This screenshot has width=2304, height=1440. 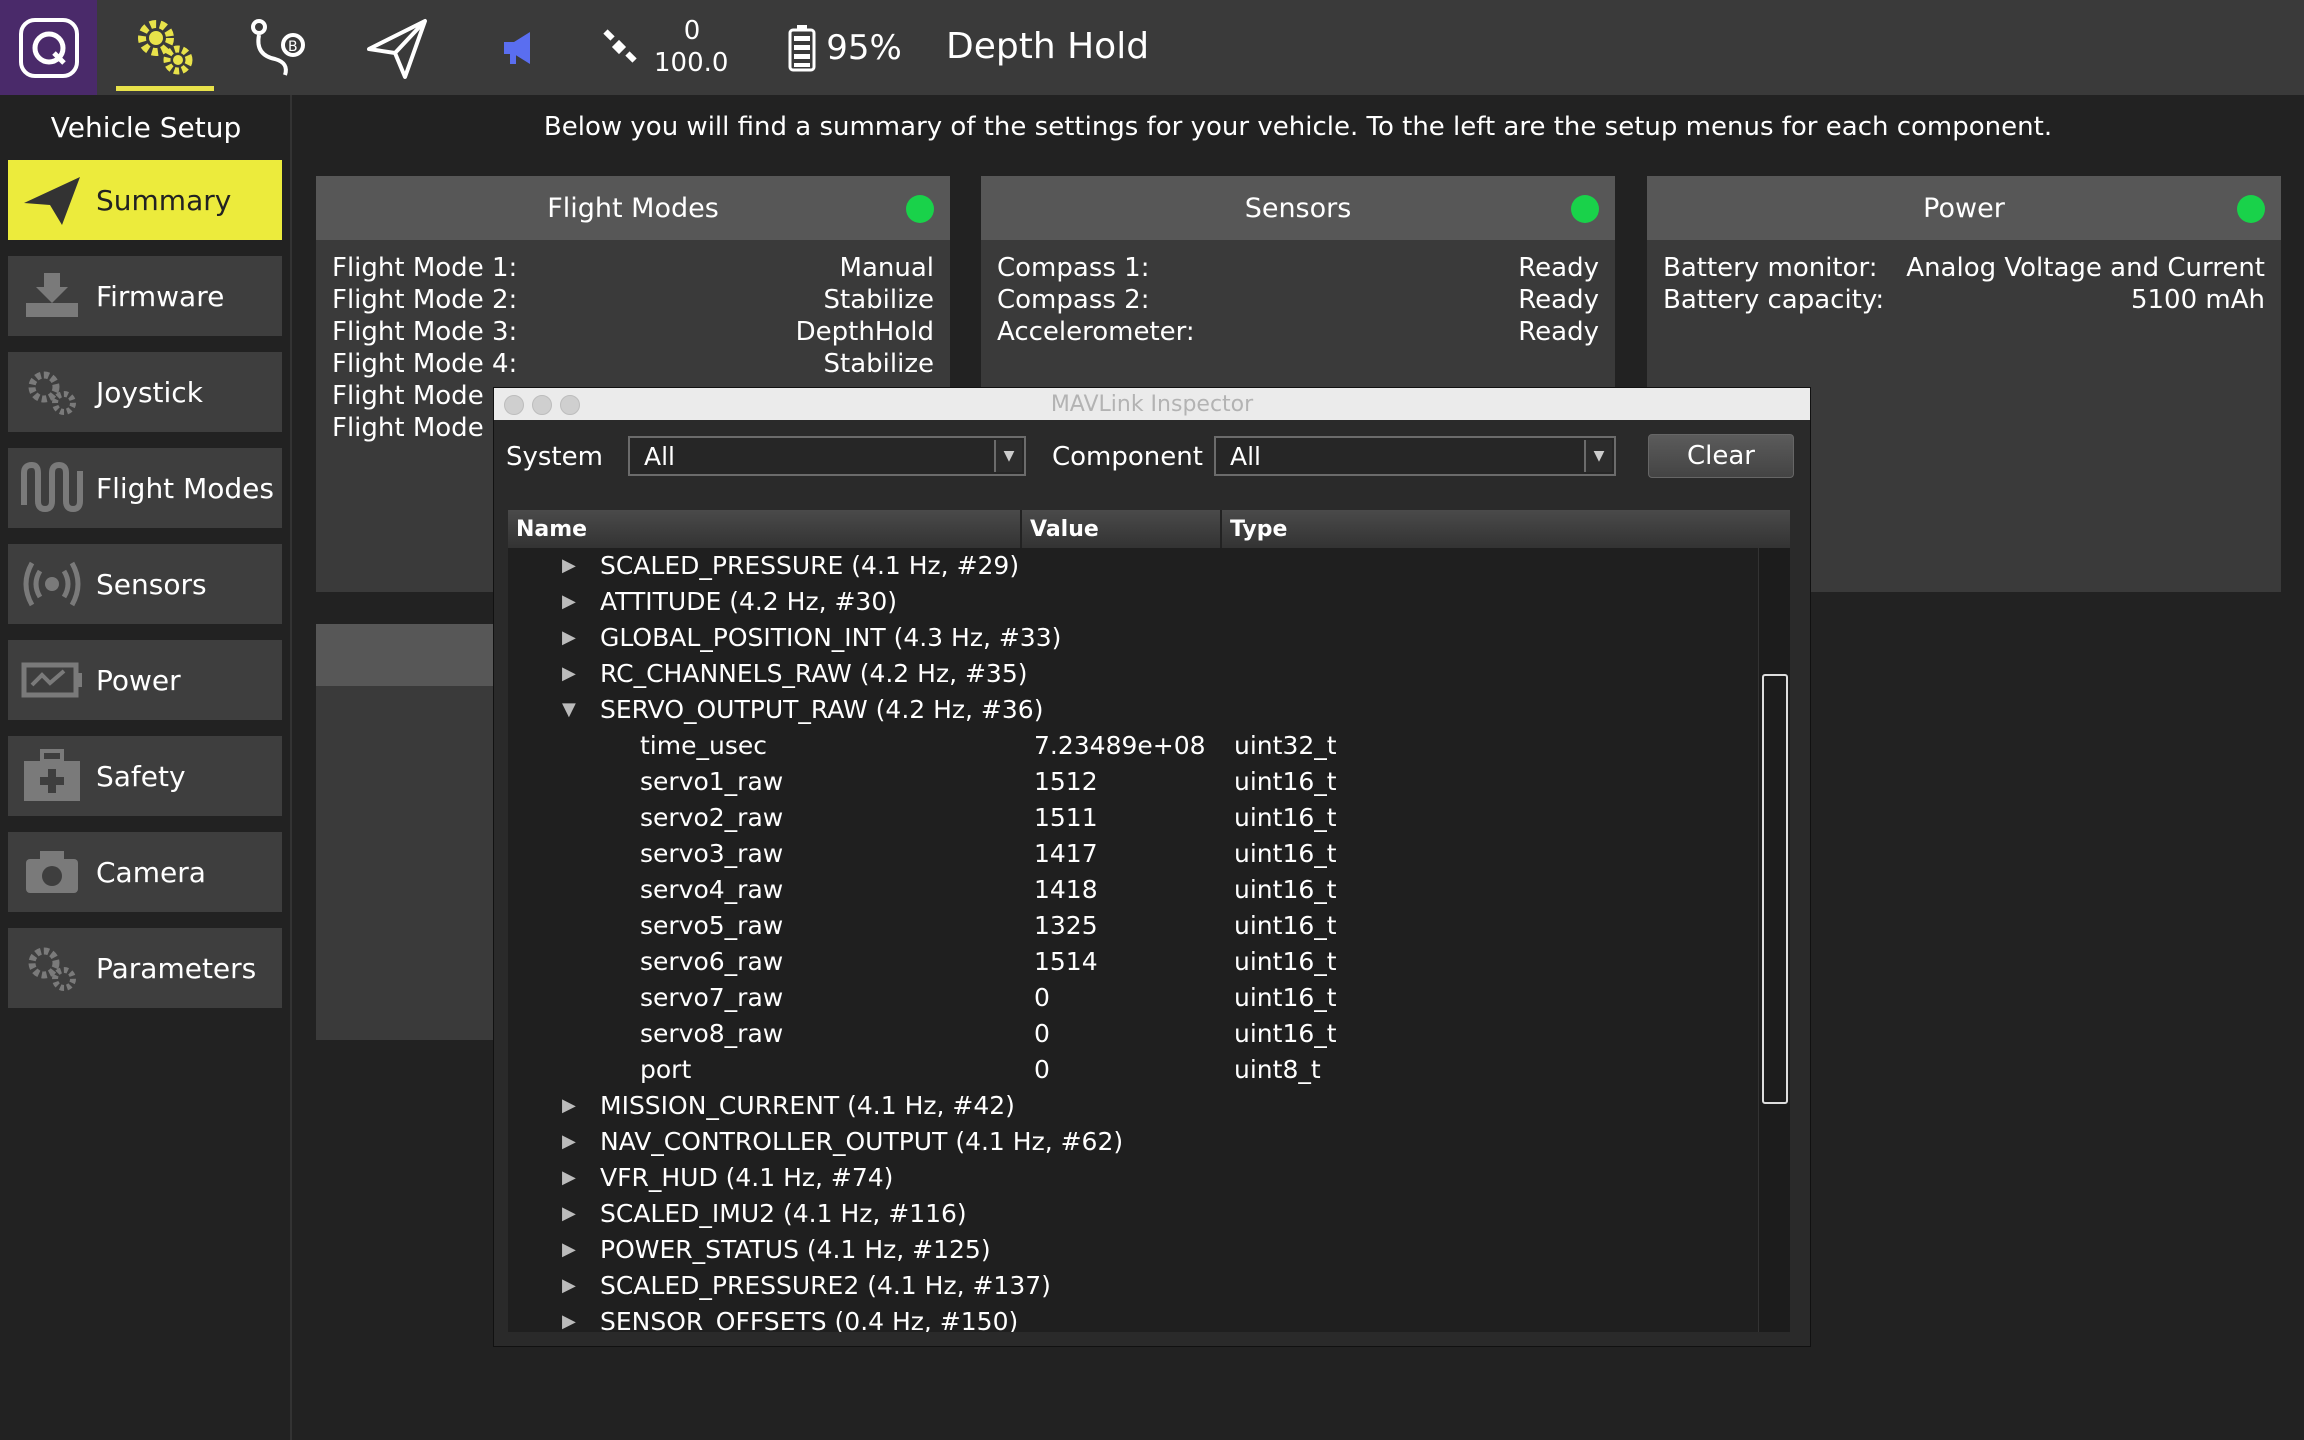 I want to click on tree-row-message: ▼ SERVO_OUTPUT_RAW (4.2 Hz, #36), so click(x=1133, y=710).